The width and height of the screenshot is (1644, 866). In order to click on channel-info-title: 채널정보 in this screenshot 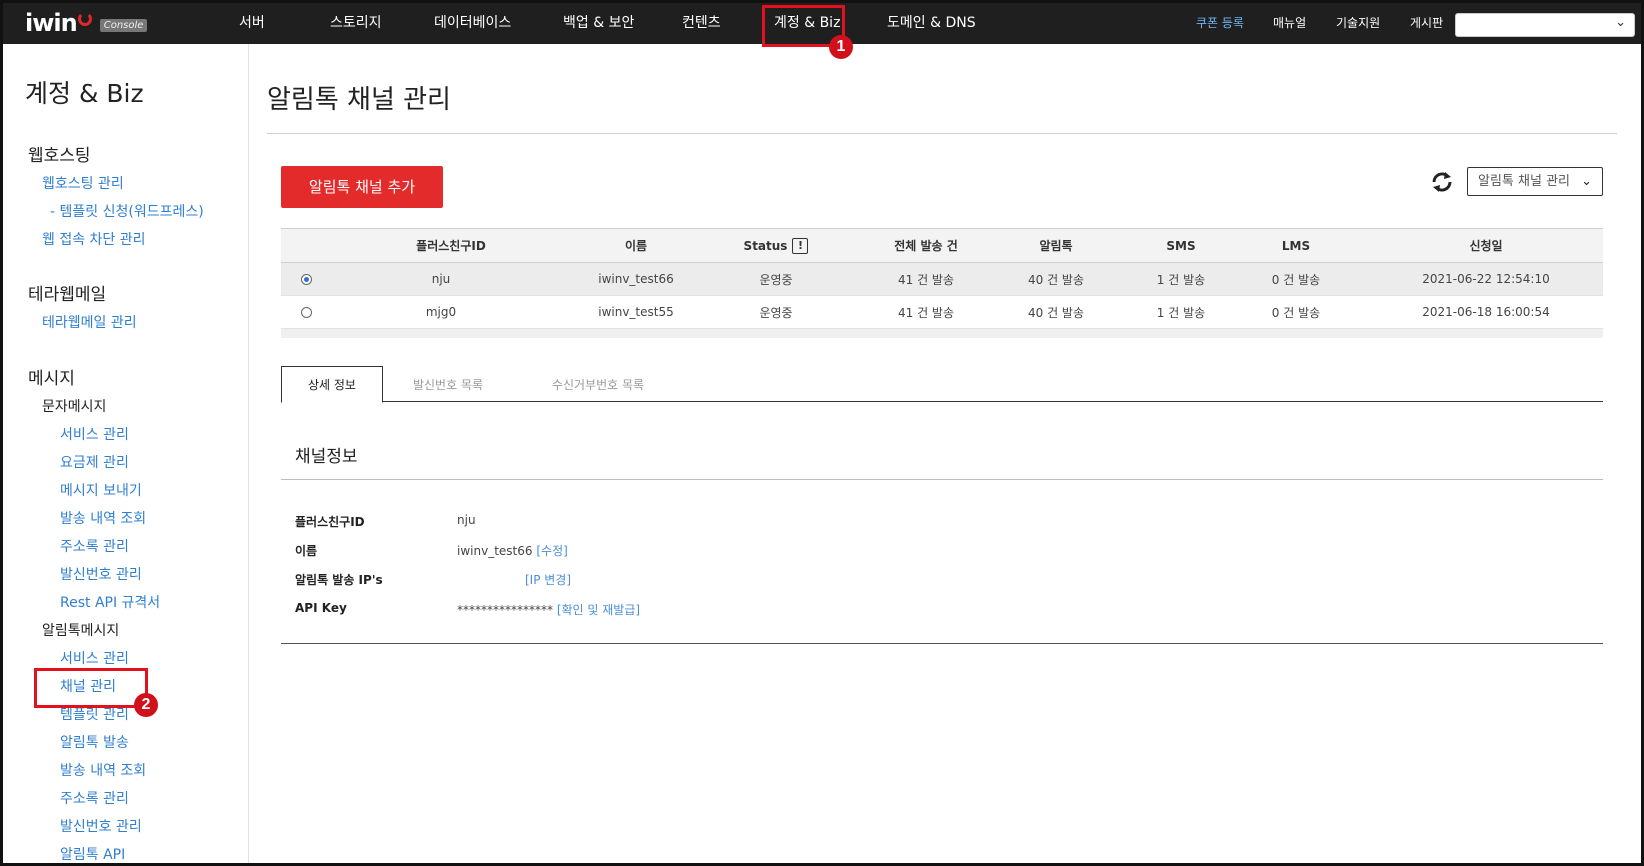, I will do `click(326, 457)`.